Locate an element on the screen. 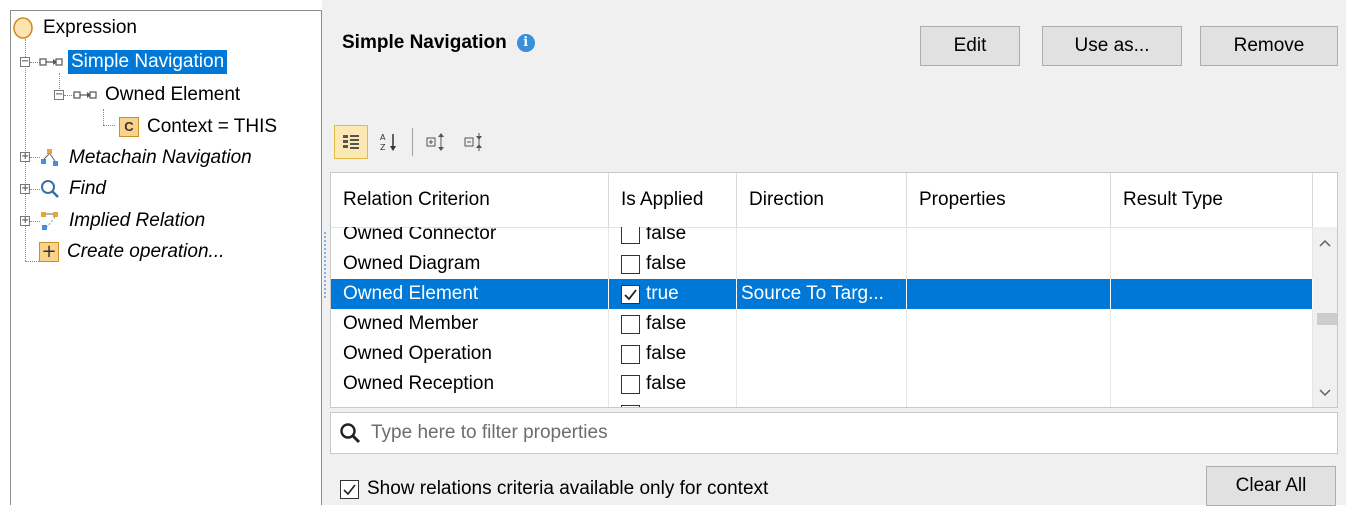 The image size is (1346, 506). table-row: Owned Operation false is located at coordinates (822, 354).